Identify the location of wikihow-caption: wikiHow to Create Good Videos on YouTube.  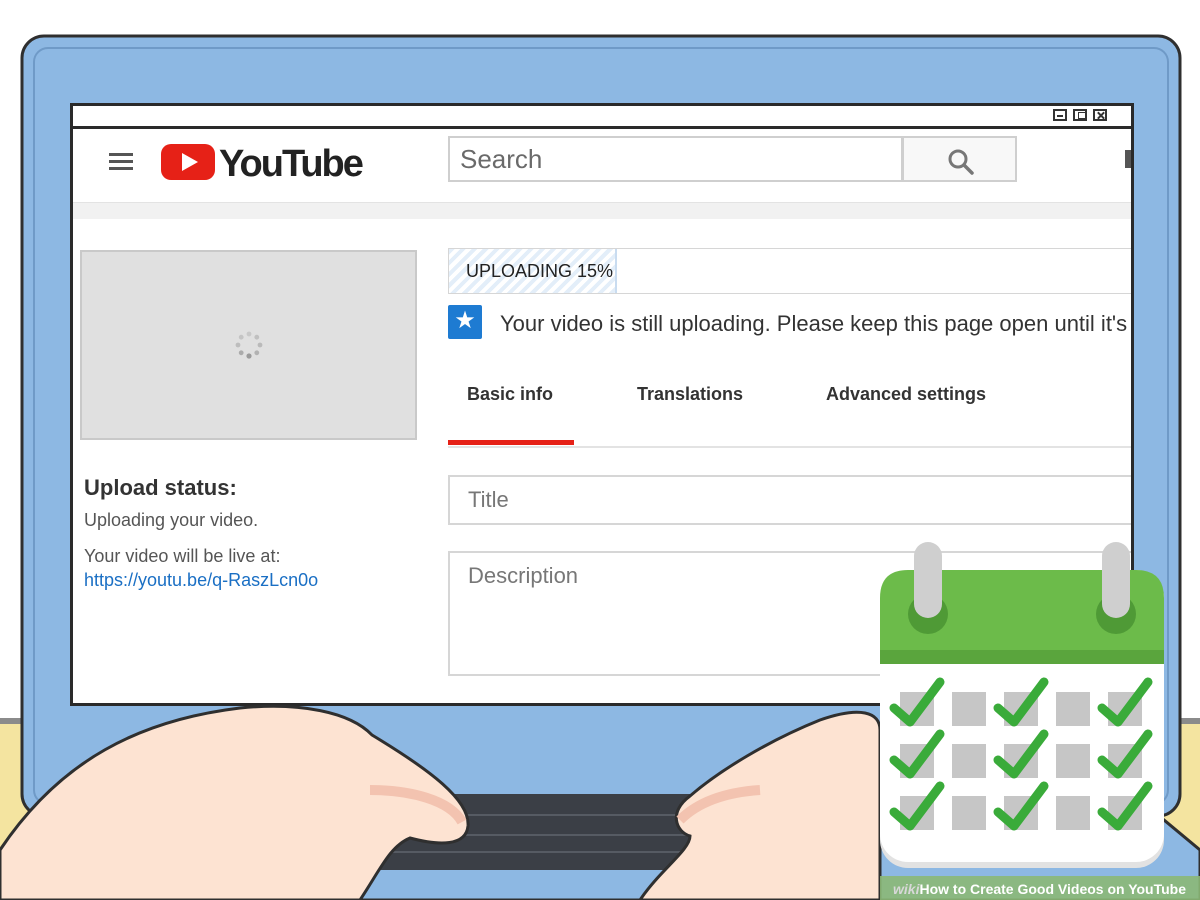
(1039, 889).